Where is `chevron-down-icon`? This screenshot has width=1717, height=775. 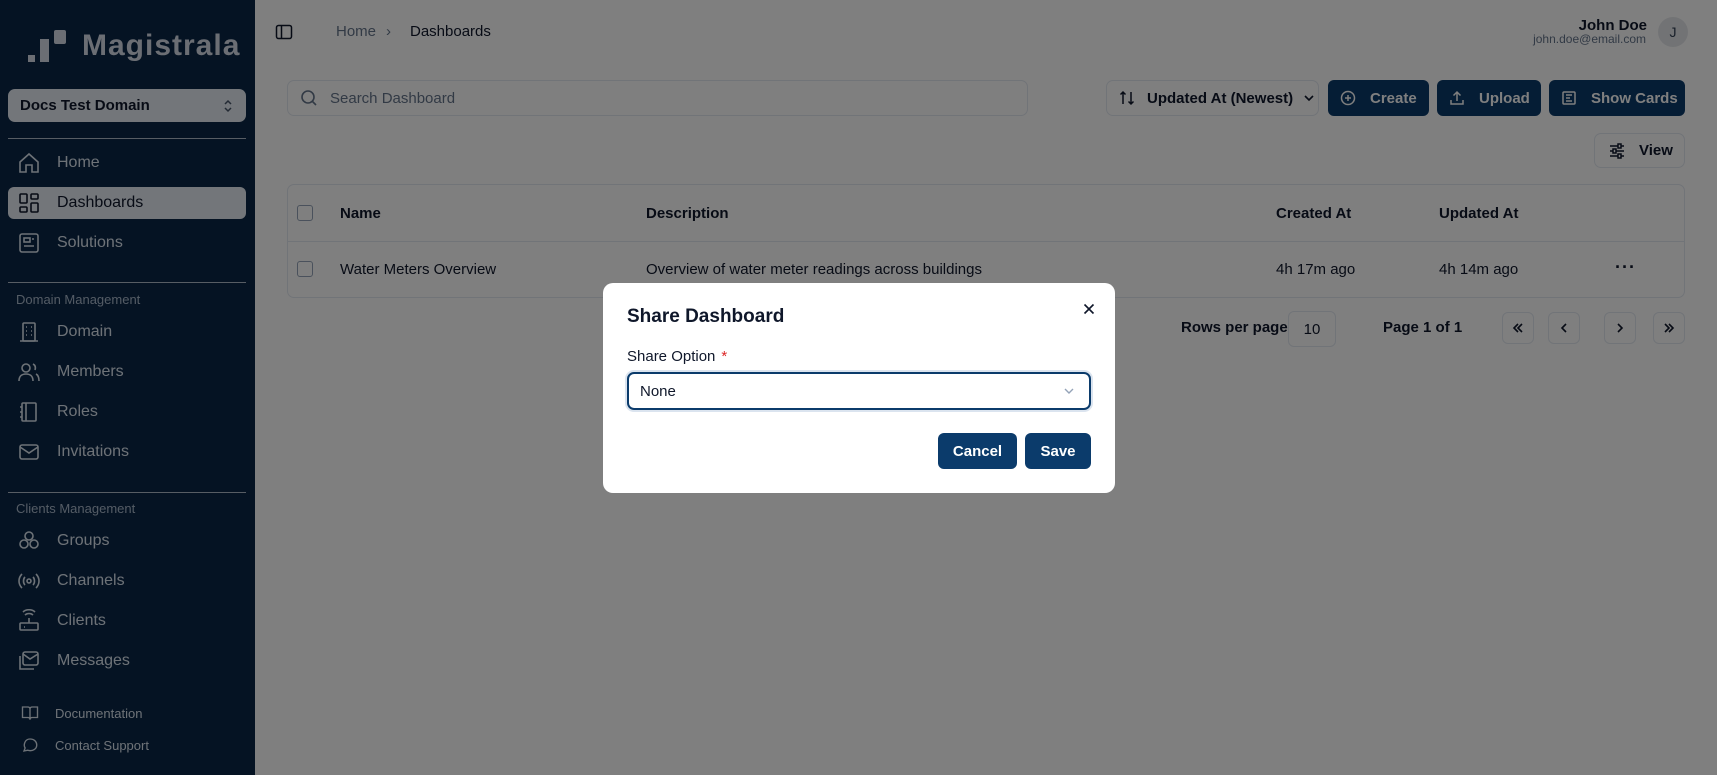
chevron-down-icon is located at coordinates (1069, 391).